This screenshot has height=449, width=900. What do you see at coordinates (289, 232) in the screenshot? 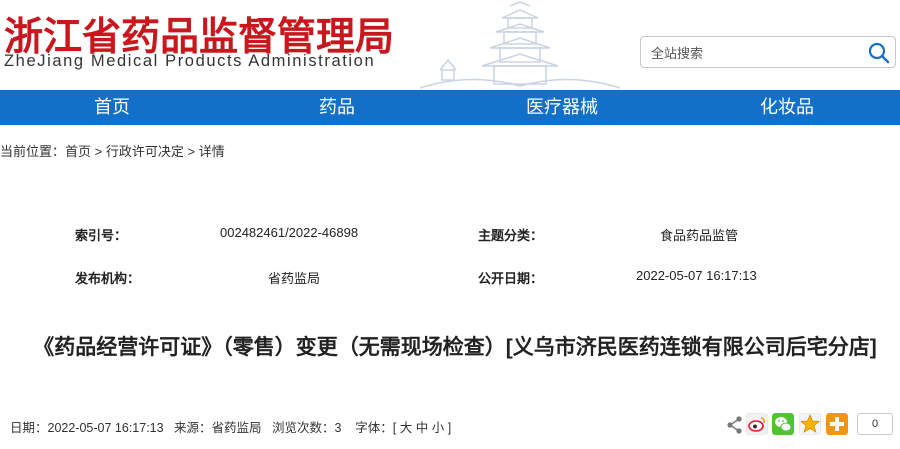
I see `index-value: 002482461/2022-46898` at bounding box center [289, 232].